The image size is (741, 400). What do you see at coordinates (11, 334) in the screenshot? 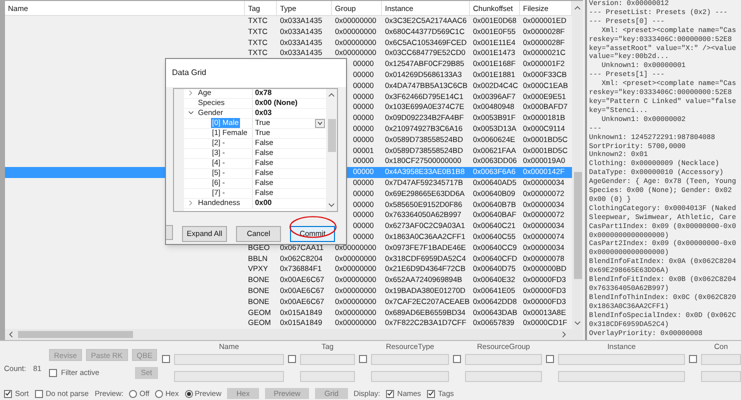
I see `scroll-left-icon` at bounding box center [11, 334].